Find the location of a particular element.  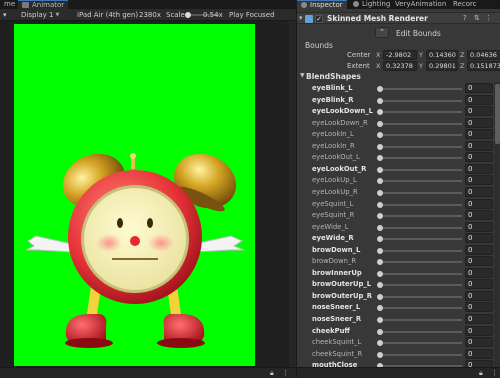

tab-veryanimation: VeryAnimation is located at coordinates (420, 4).